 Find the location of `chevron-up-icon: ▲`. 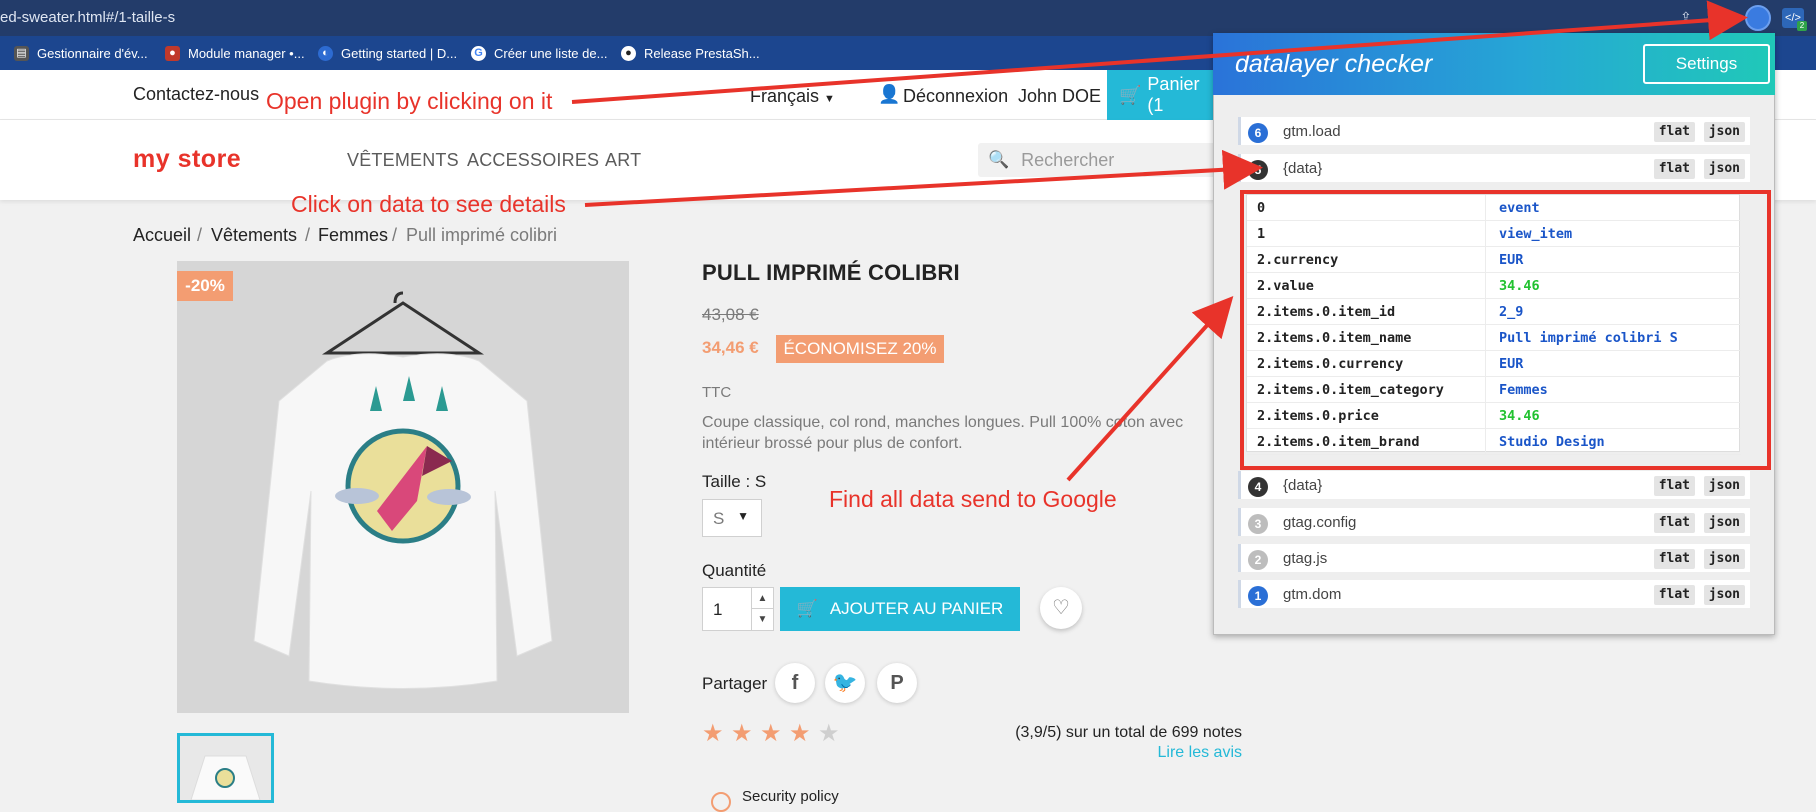

chevron-up-icon: ▲ is located at coordinates (762, 598).